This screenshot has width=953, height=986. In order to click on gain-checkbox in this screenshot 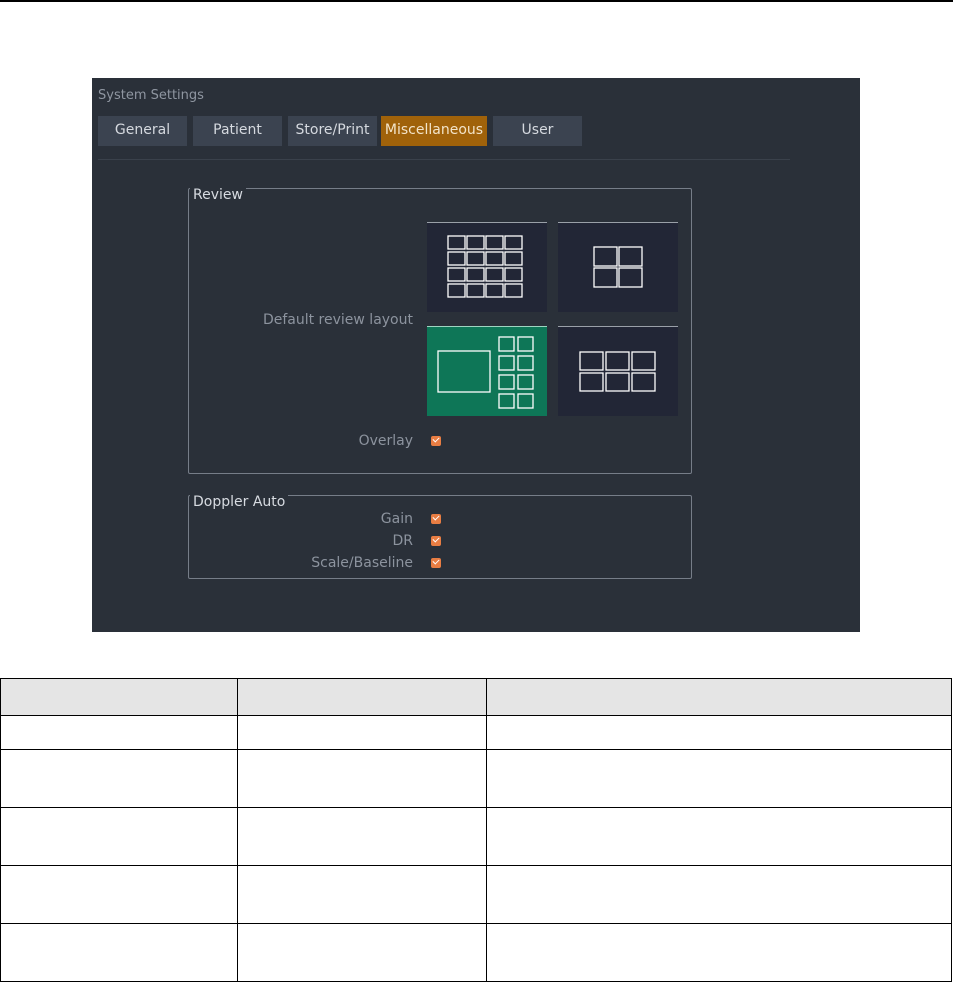, I will do `click(436, 519)`.